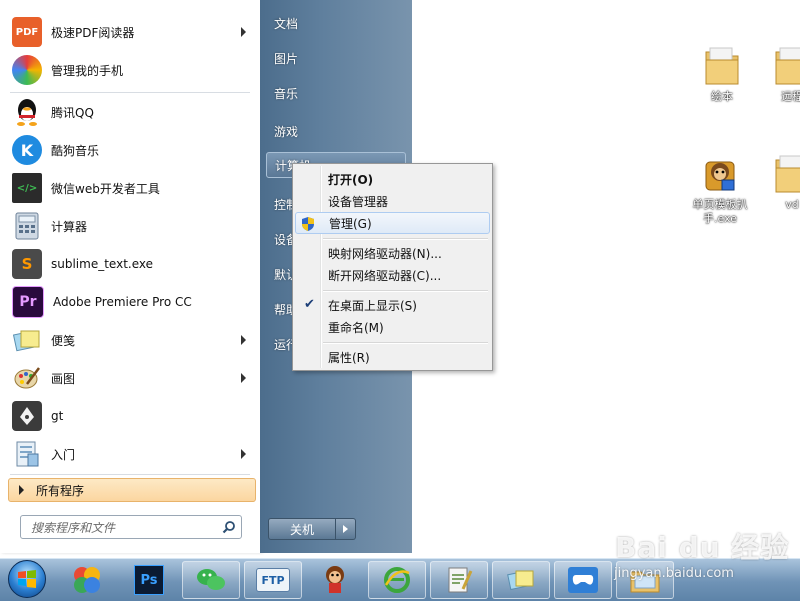 The height and width of the screenshot is (601, 800). What do you see at coordinates (308, 224) in the screenshot?
I see `uac-shield-icon` at bounding box center [308, 224].